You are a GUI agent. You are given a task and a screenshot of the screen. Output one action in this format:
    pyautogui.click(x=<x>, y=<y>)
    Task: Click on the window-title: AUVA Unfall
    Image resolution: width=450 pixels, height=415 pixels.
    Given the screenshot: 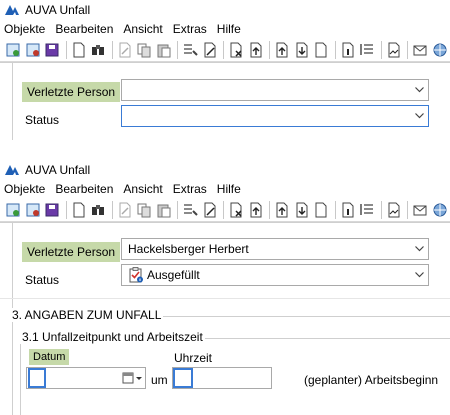 What is the action you would take?
    pyautogui.click(x=58, y=10)
    